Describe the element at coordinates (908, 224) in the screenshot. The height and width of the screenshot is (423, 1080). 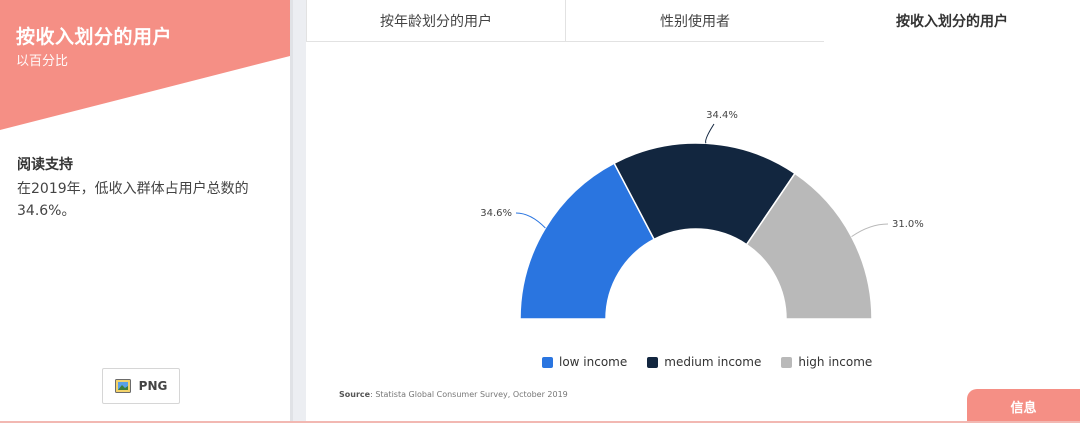
I see `data-label-high-income: 31.0%` at that location.